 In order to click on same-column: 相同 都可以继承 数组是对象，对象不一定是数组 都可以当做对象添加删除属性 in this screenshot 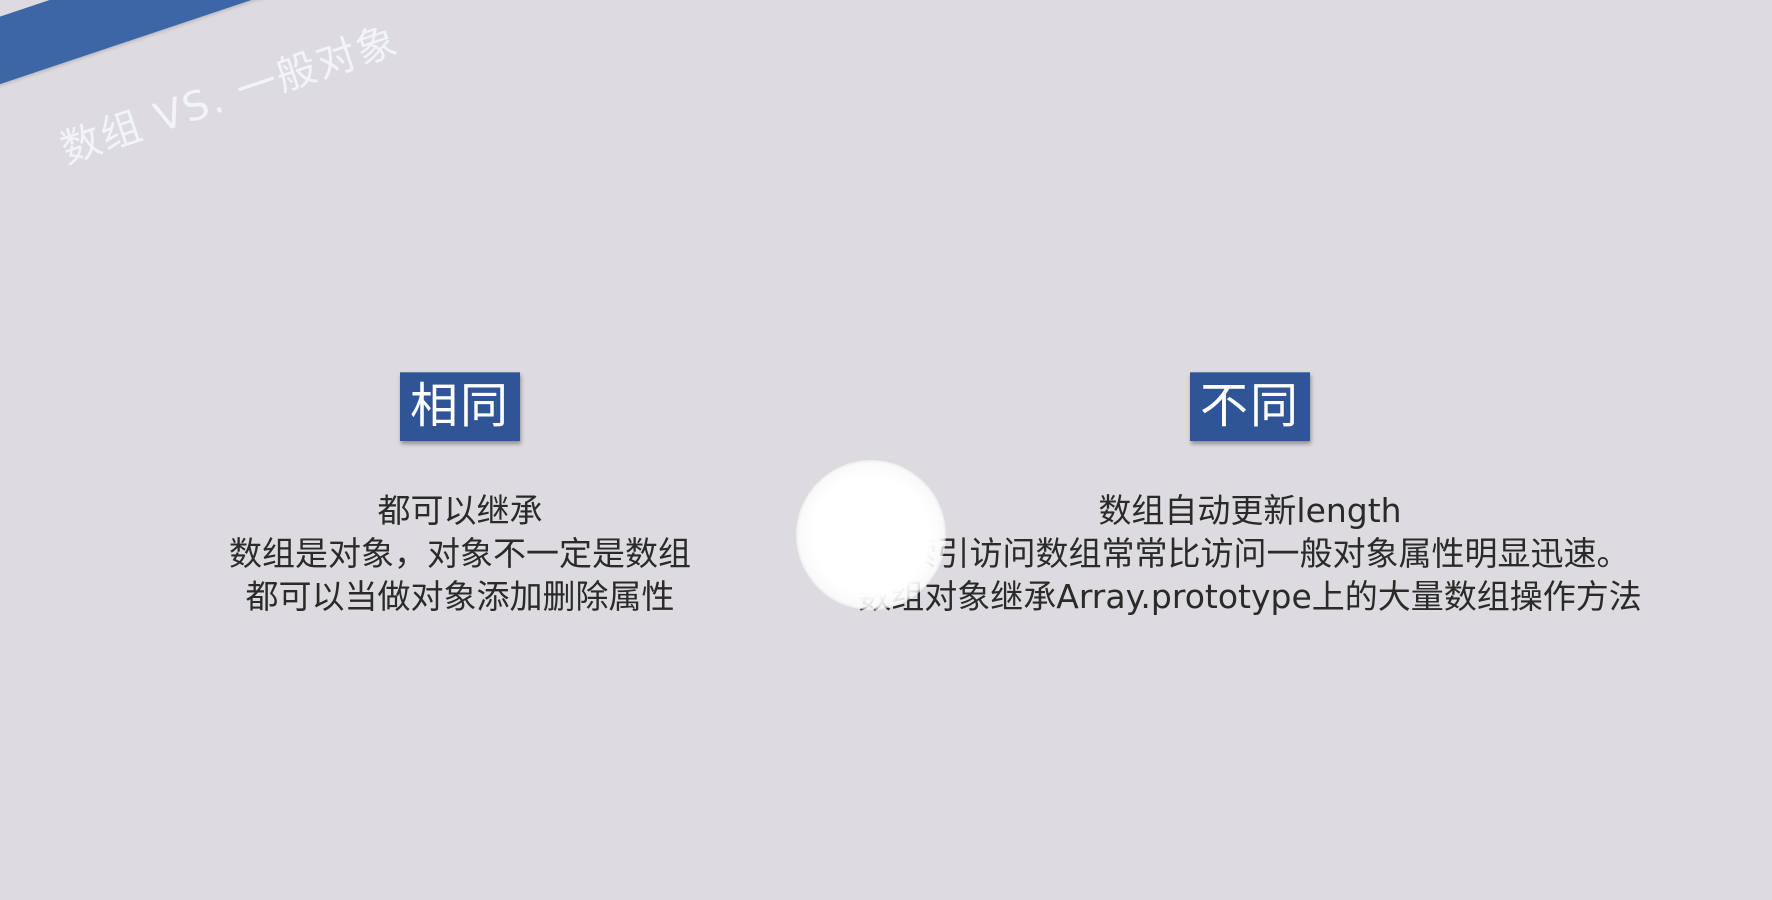, I will do `click(460, 495)`.